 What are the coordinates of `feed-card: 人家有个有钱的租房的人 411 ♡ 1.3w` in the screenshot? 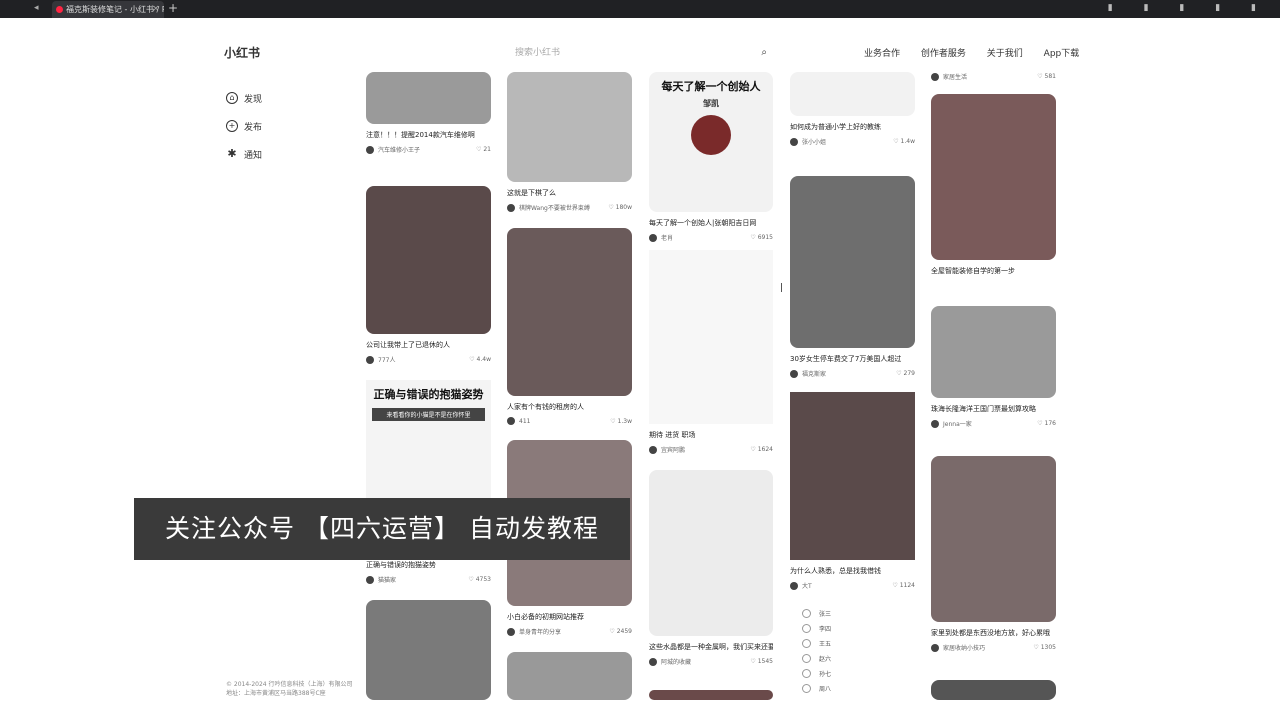 It's located at (569, 326).